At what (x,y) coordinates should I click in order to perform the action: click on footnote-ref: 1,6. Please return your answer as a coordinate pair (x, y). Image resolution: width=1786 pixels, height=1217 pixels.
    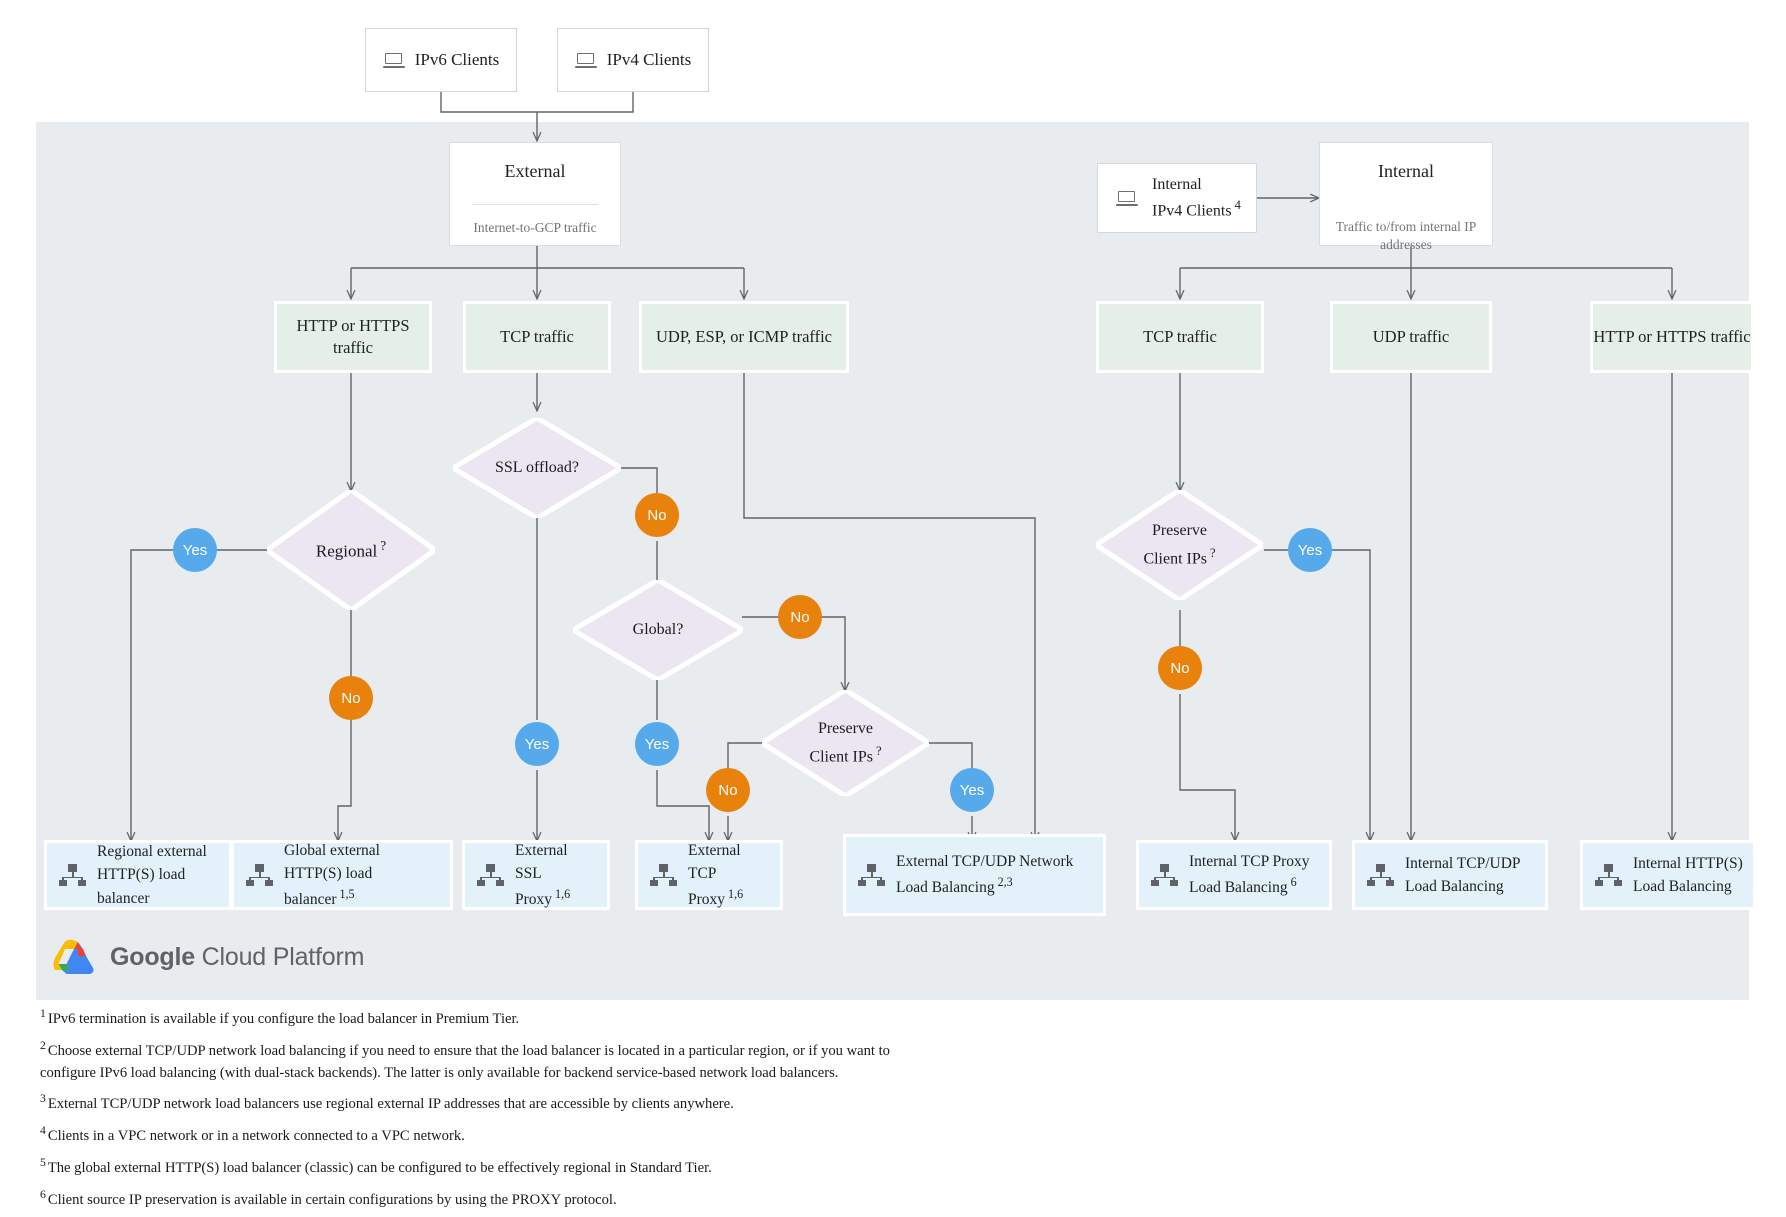
    Looking at the image, I should click on (736, 894).